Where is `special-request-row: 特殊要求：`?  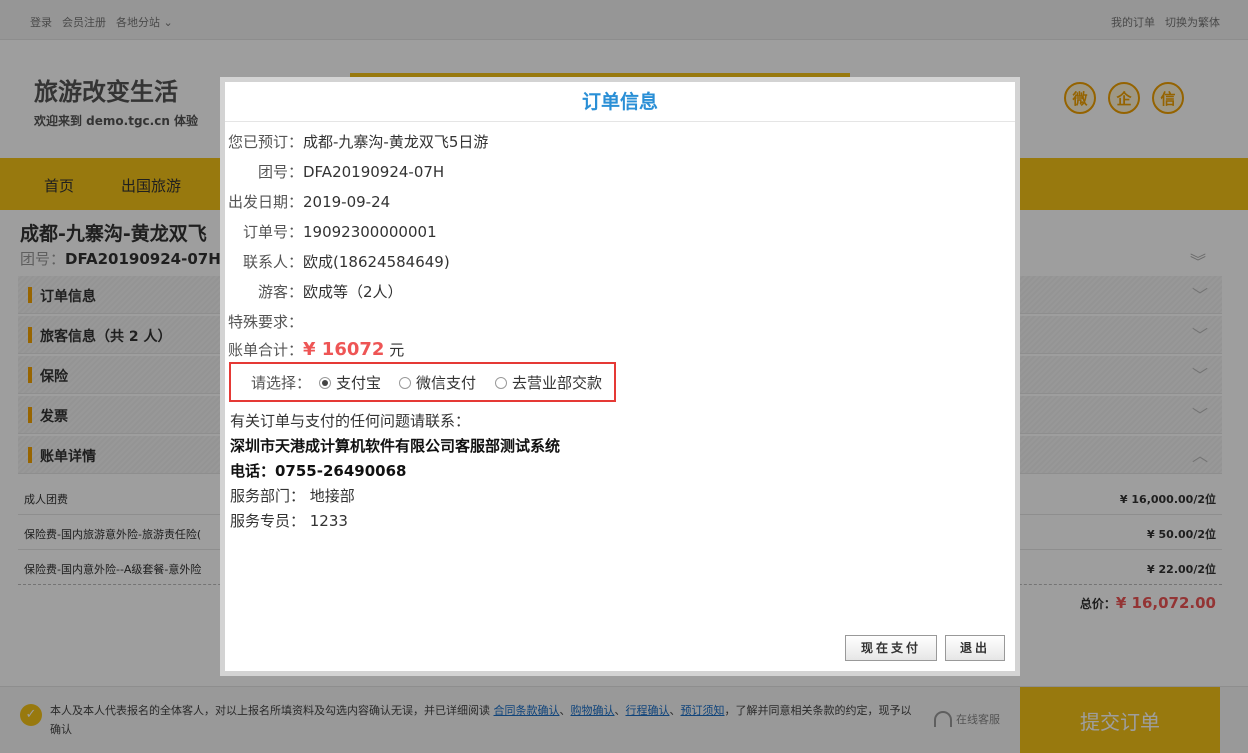 special-request-row: 特殊要求： is located at coordinates (265, 322).